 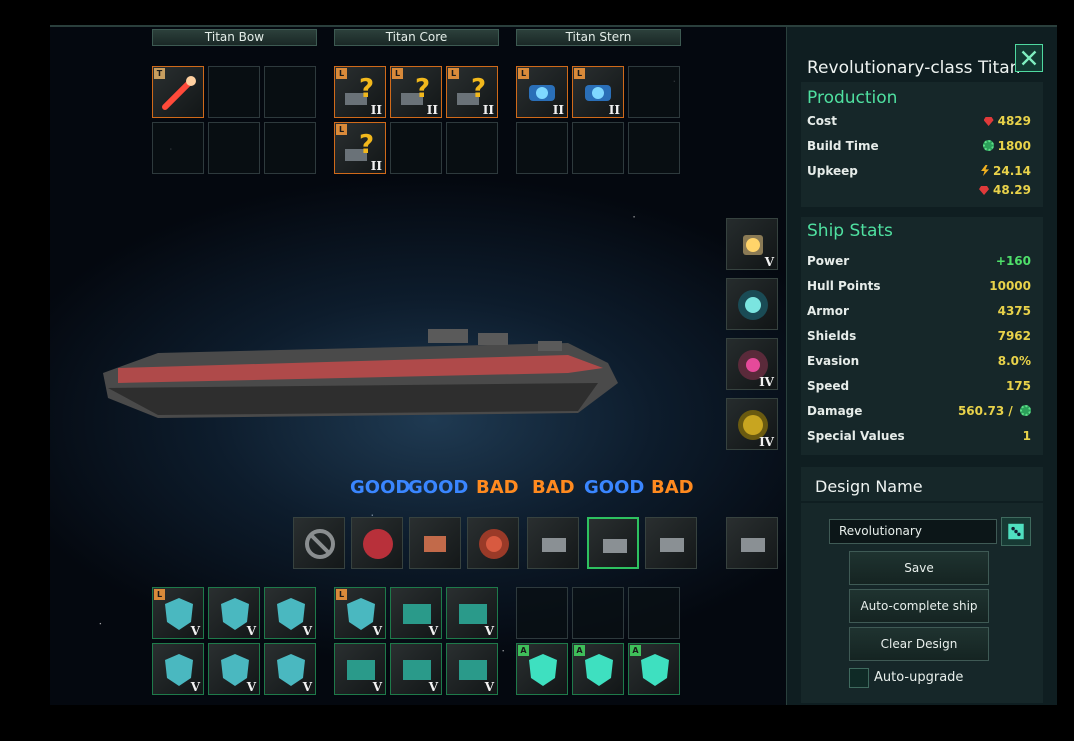 What do you see at coordinates (1012, 171) in the screenshot?
I see `upkeep-energy-value: 24.14` at bounding box center [1012, 171].